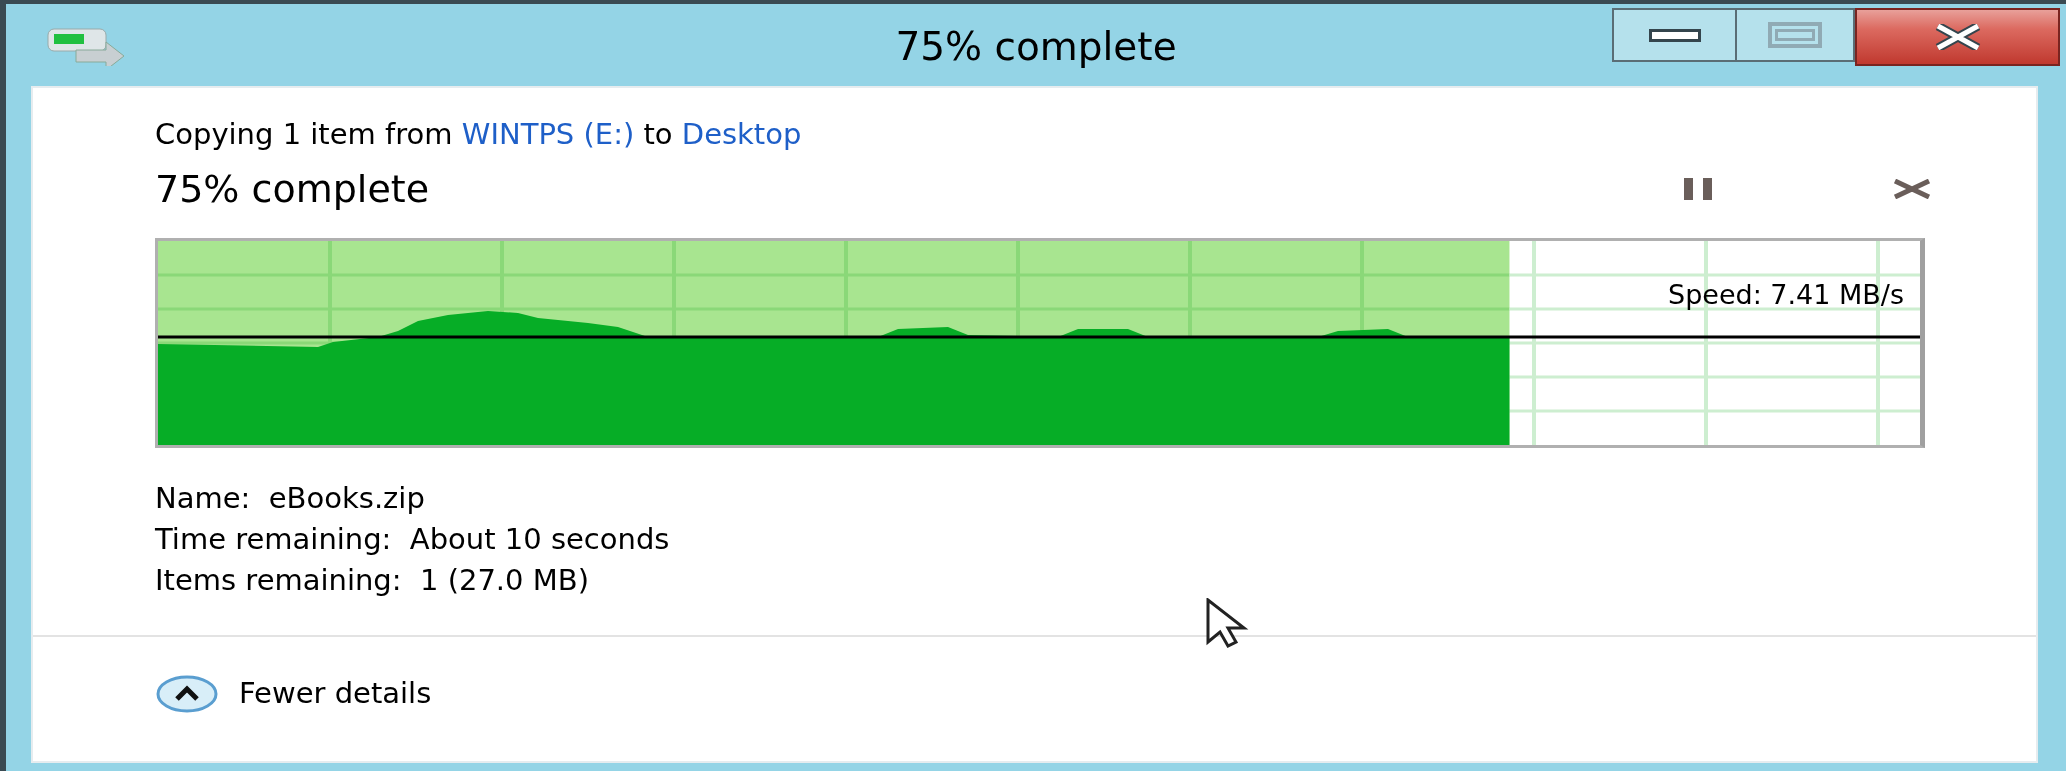 This screenshot has height=771, width=2066. Describe the element at coordinates (548, 134) in the screenshot. I see `location-link: WINTPS (E:)` at that location.